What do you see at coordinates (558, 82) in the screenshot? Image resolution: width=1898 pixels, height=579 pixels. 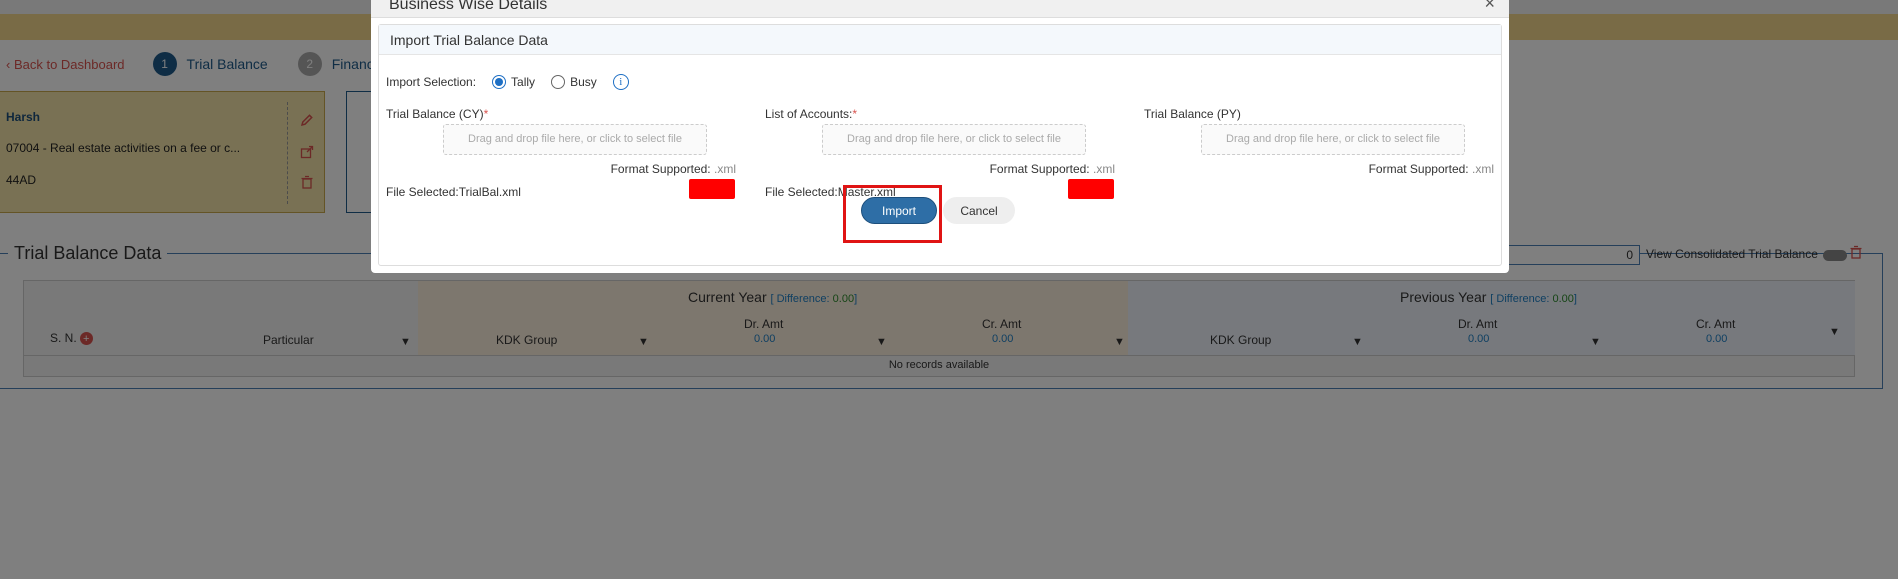 I see `radio-busy-input` at bounding box center [558, 82].